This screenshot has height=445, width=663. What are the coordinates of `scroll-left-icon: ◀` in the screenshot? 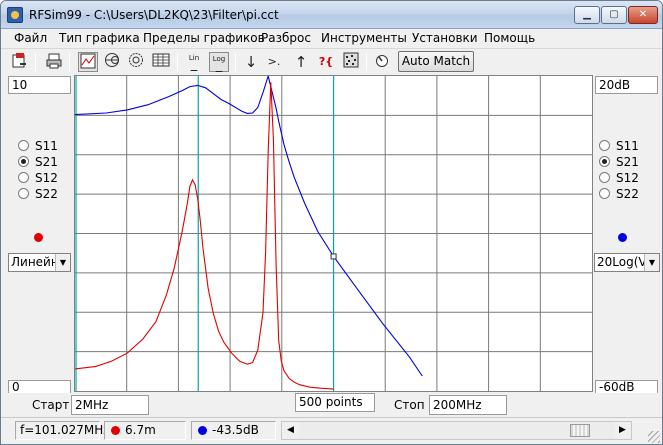 It's located at (290, 430).